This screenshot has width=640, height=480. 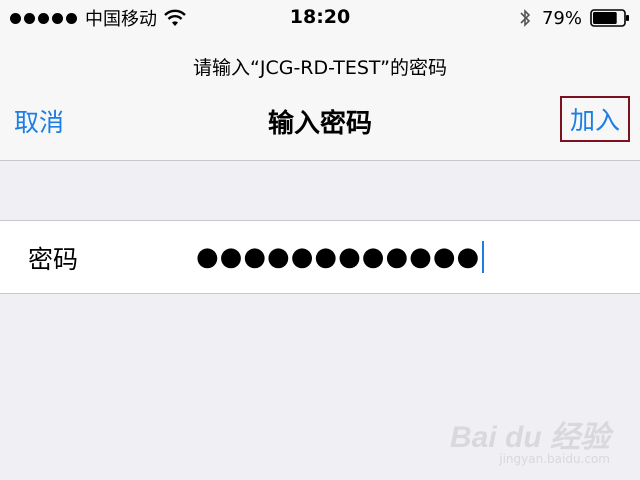 What do you see at coordinates (320, 68) in the screenshot?
I see `network-prompt: 请输入“JCG-RD-TEST”的密码` at bounding box center [320, 68].